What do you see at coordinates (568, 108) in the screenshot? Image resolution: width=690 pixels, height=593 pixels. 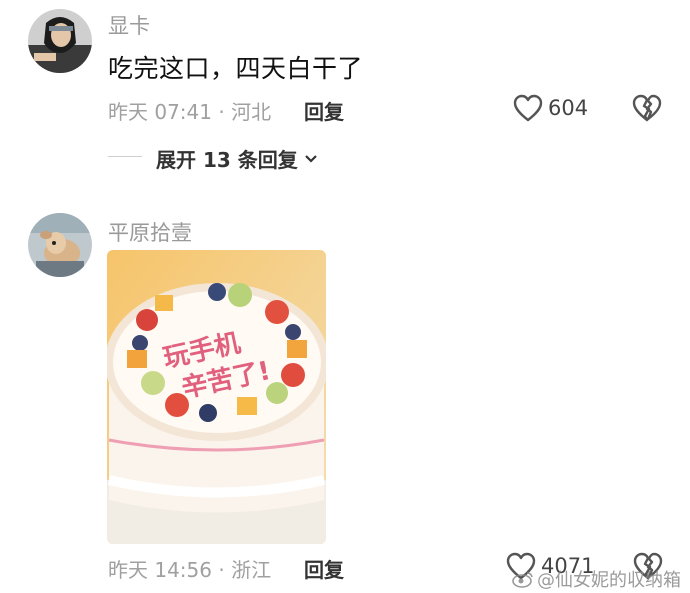 I see `like-count: 604` at bounding box center [568, 108].